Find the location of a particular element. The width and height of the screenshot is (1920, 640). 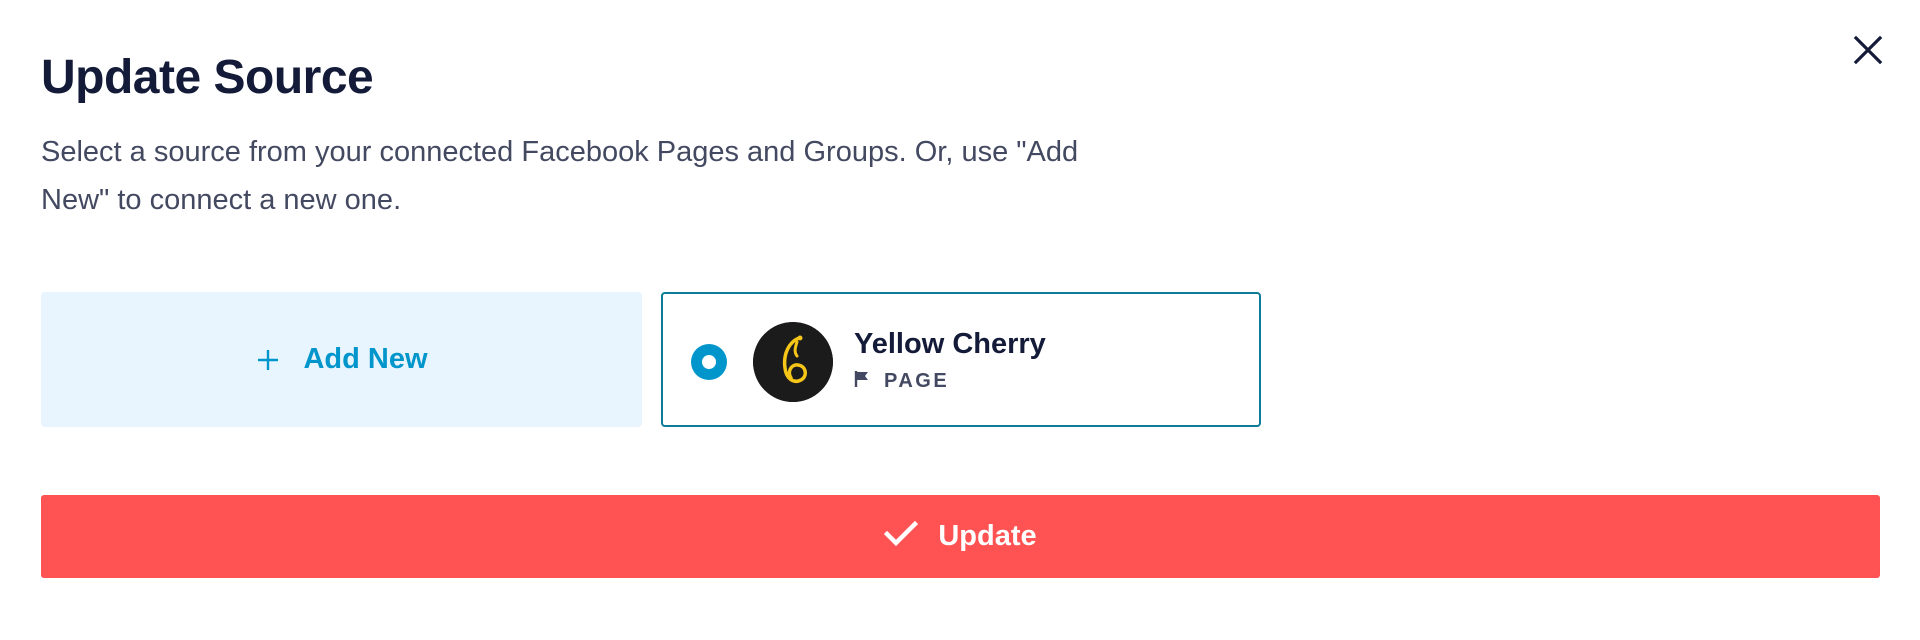

checkmark-icon is located at coordinates (901, 536).